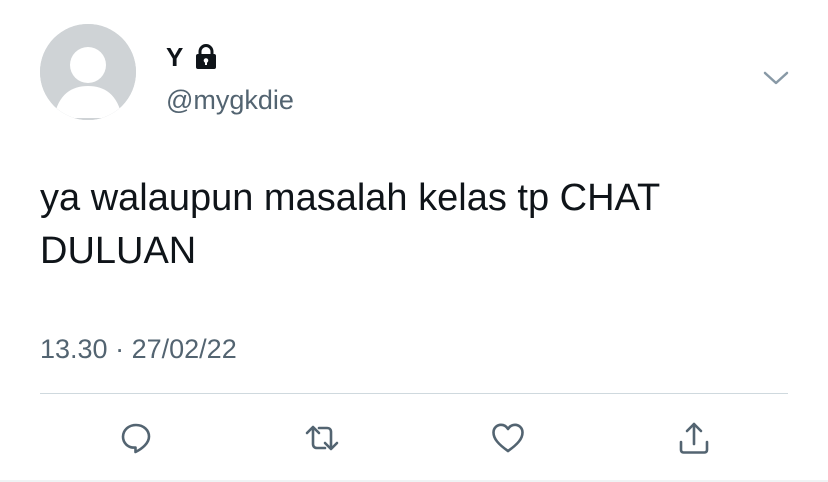 The width and height of the screenshot is (828, 482). Describe the element at coordinates (414, 438) in the screenshot. I see `action-bar` at that location.